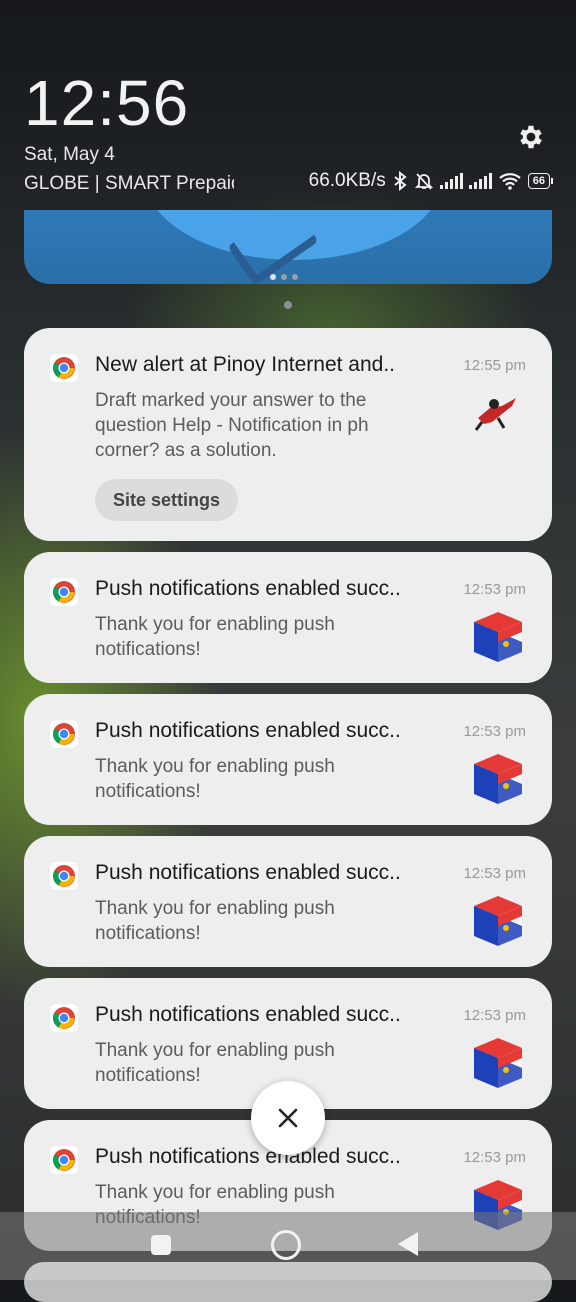  Describe the element at coordinates (540, 181) in the screenshot. I see `battery-icon: 66` at that location.